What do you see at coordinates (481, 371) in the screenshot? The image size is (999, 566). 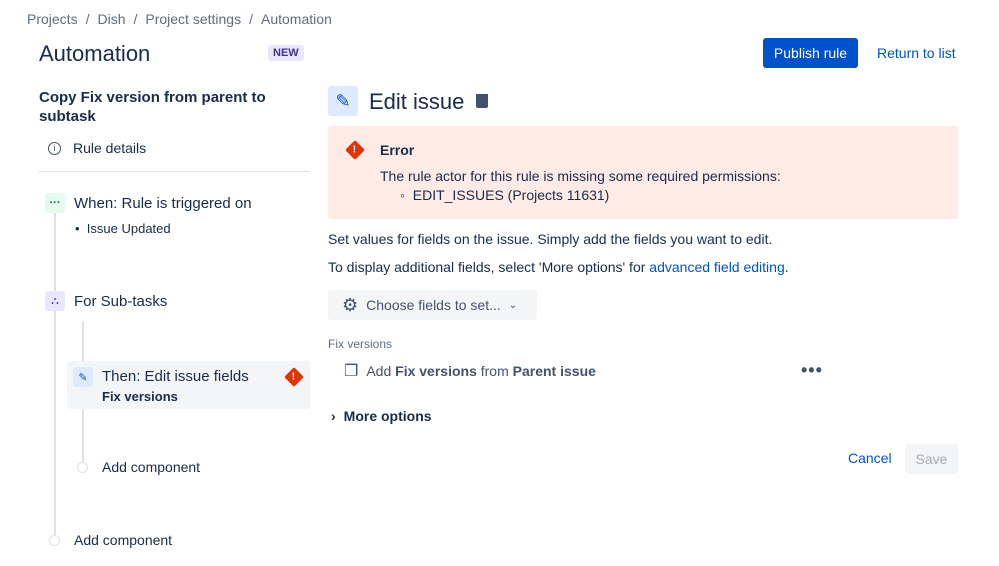 I see `field-row-text: Add Fix versions from Parent issue` at bounding box center [481, 371].